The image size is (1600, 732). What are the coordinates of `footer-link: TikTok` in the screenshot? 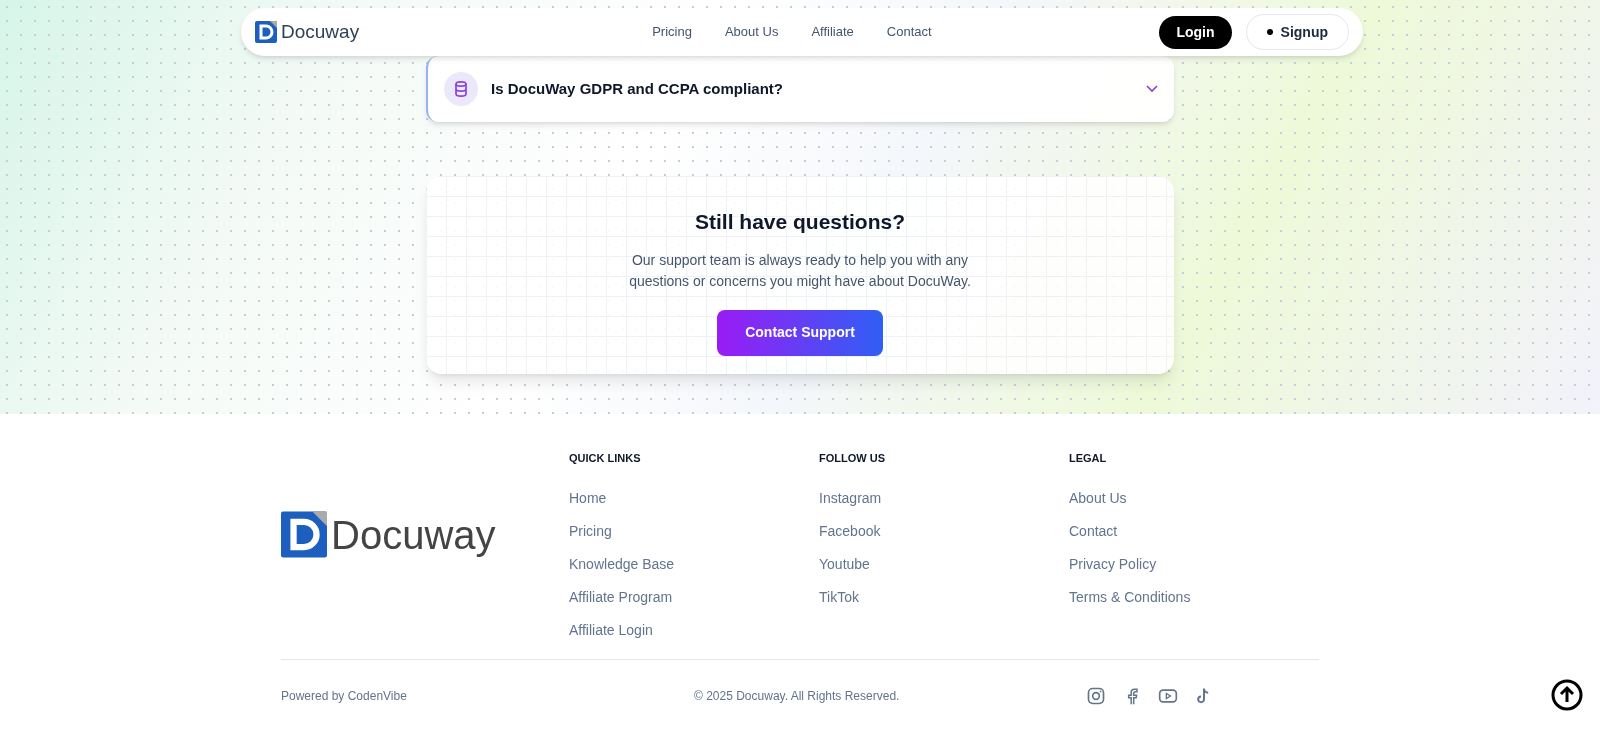 It's located at (944, 597).